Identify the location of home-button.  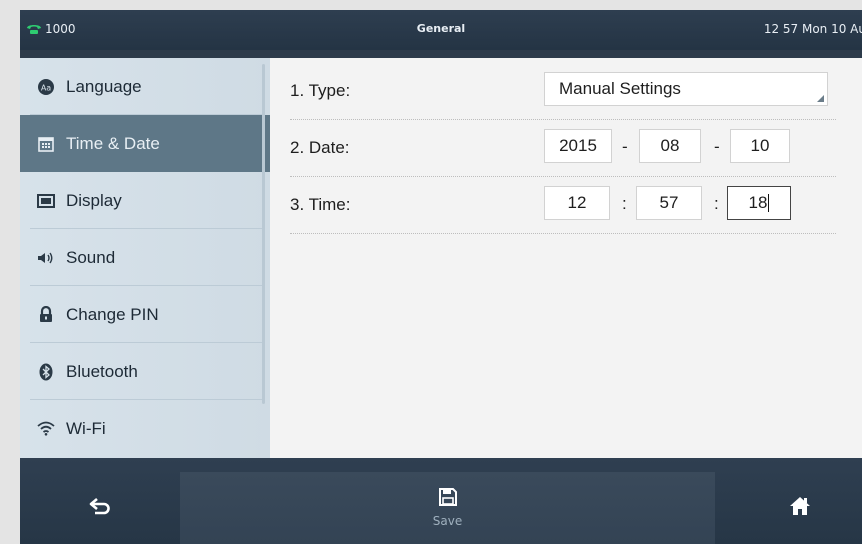
(800, 508).